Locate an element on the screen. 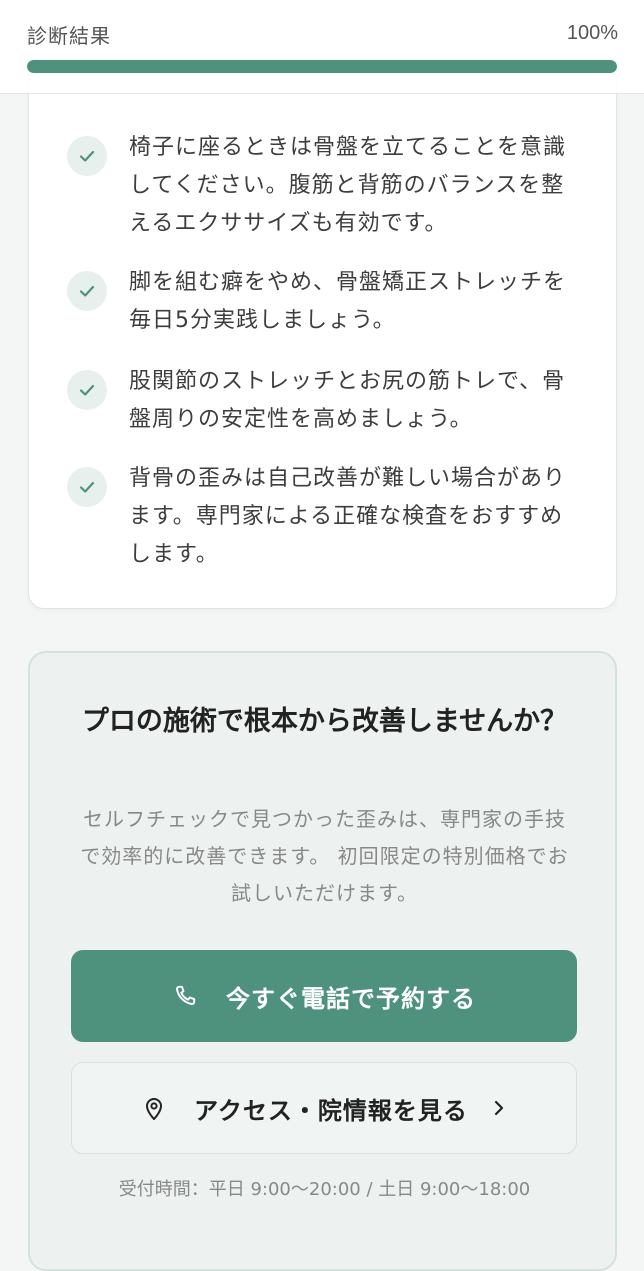  progress-bar-fill is located at coordinates (322, 66).